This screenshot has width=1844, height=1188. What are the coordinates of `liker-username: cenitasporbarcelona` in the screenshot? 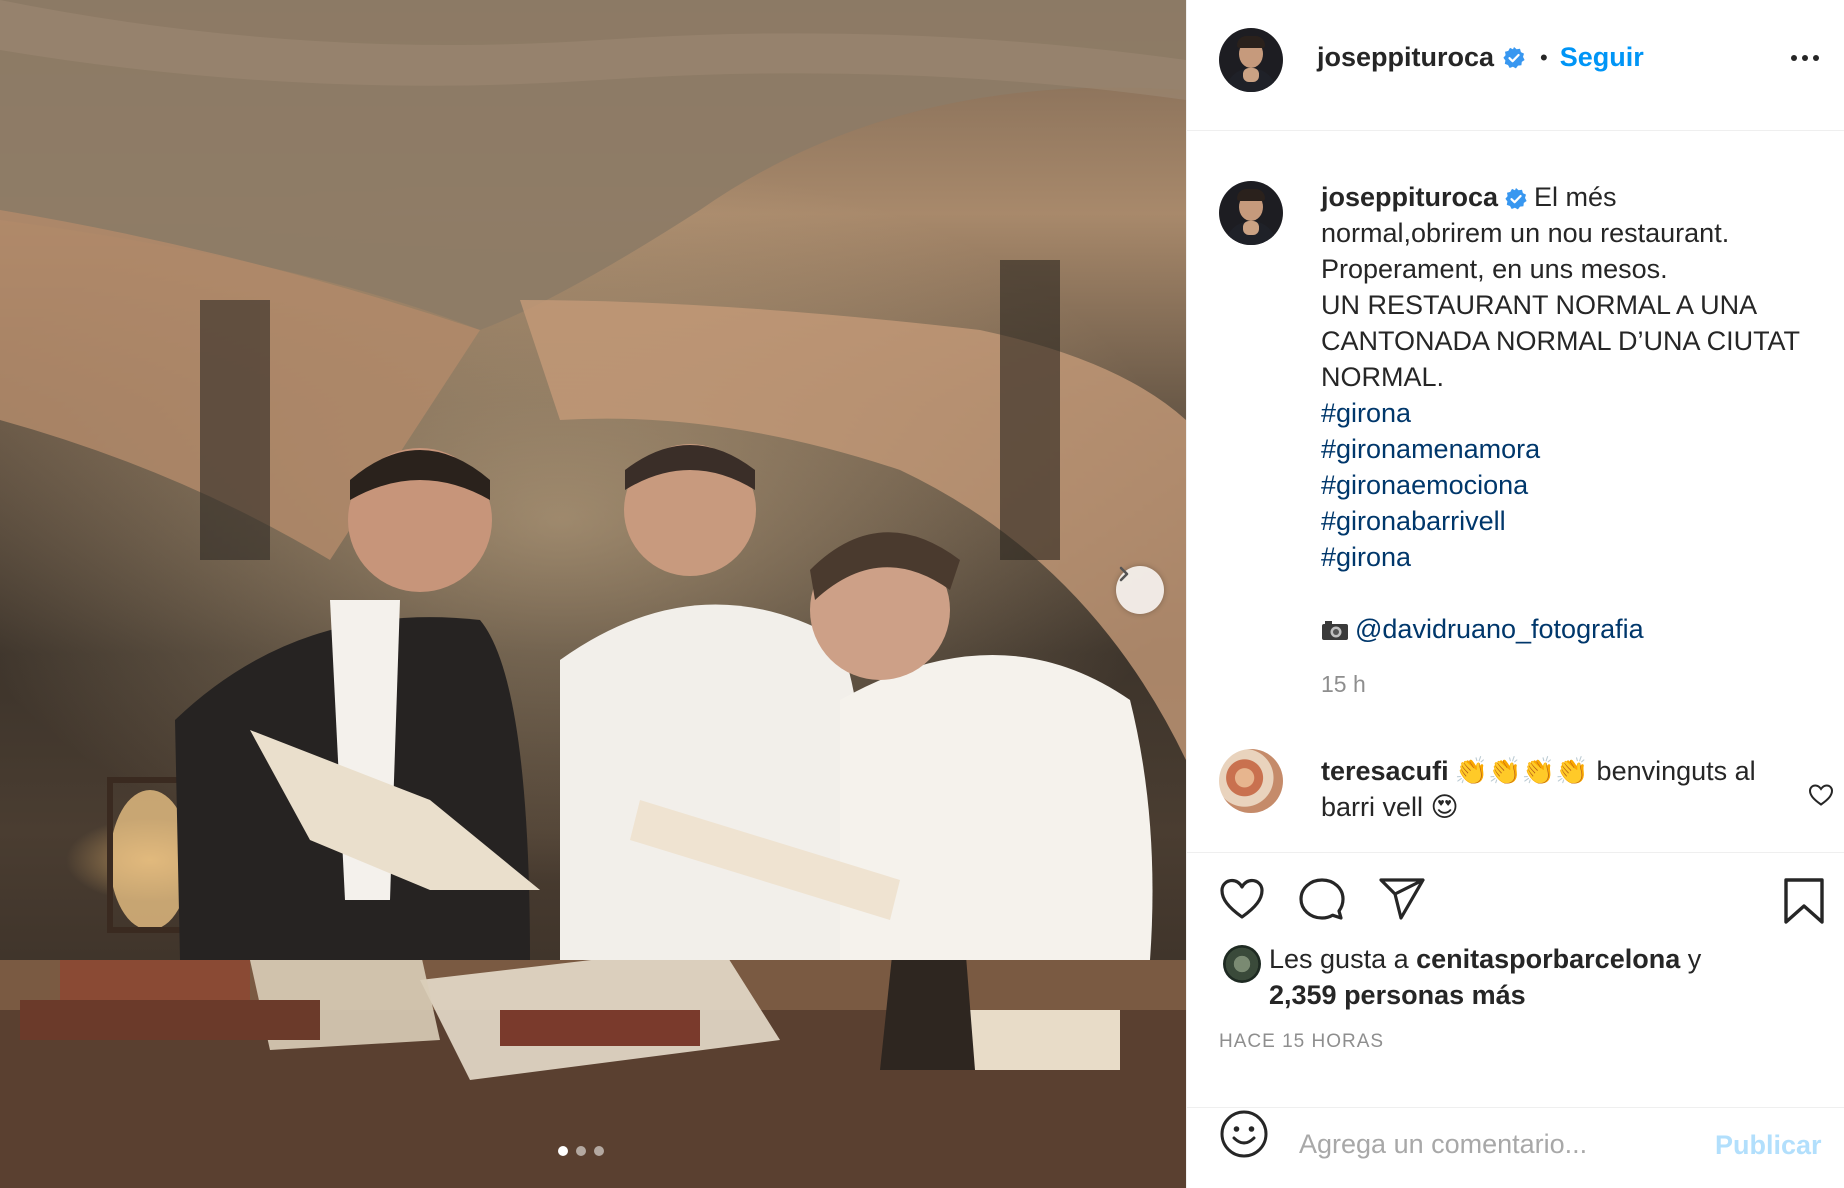 It's located at (1548, 959).